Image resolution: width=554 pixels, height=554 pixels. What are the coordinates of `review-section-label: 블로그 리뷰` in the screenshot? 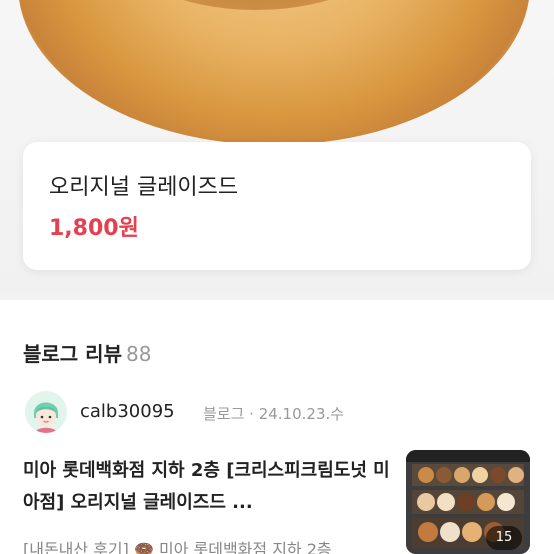 It's located at (72, 354).